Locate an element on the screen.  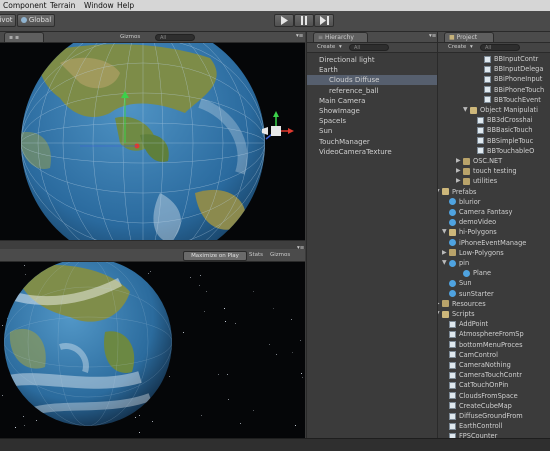
hierarchy-item: reference_ball is located at coordinates (354, 91).